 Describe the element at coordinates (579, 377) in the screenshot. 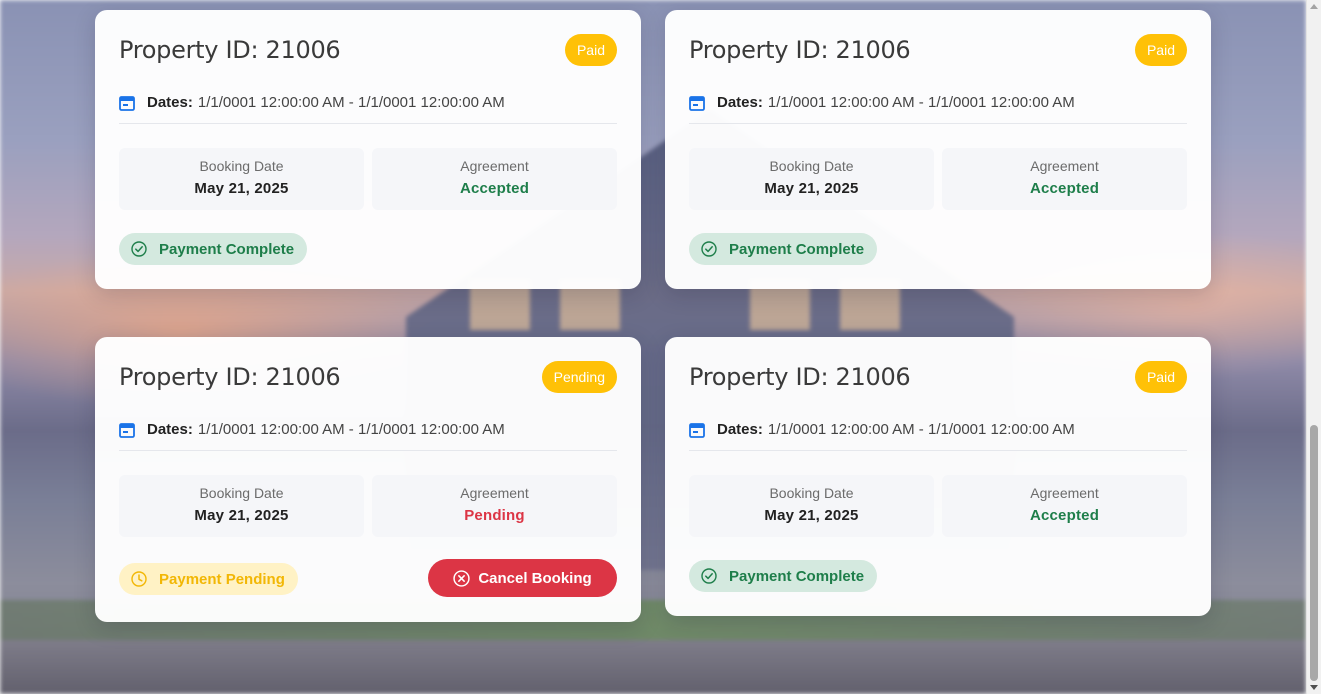

I see `status-badge: Pending` at that location.